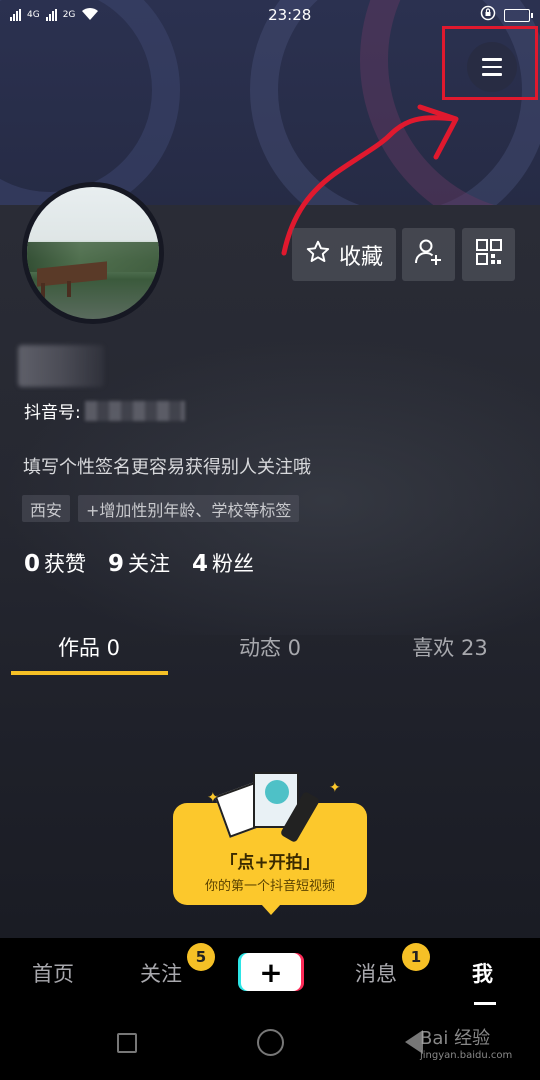  Describe the element at coordinates (223, 563) in the screenshot. I see `followers-stat: 4 粉丝` at that location.